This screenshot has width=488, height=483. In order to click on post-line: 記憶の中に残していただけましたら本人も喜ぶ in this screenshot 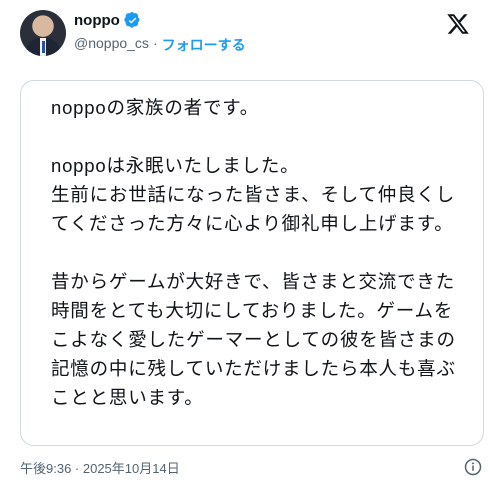, I will do `click(253, 368)`.